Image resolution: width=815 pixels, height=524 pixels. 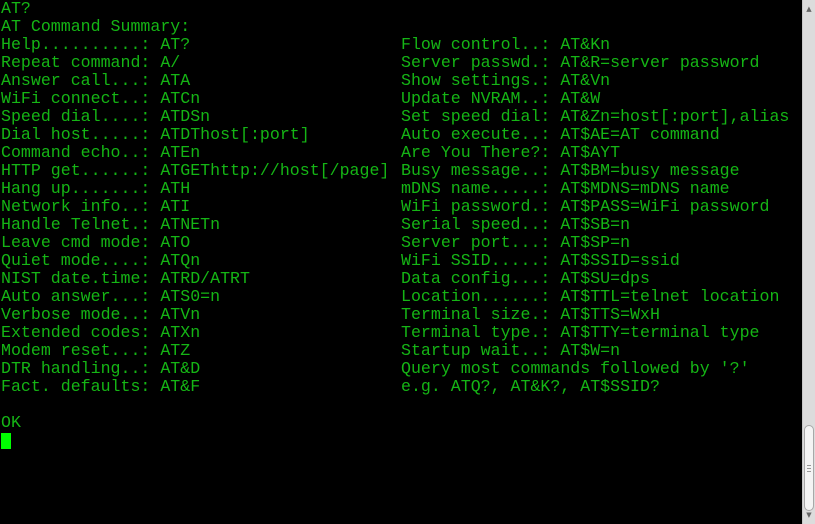 I want to click on command-line: Extended codes: ATXn, so click(x=101, y=332).